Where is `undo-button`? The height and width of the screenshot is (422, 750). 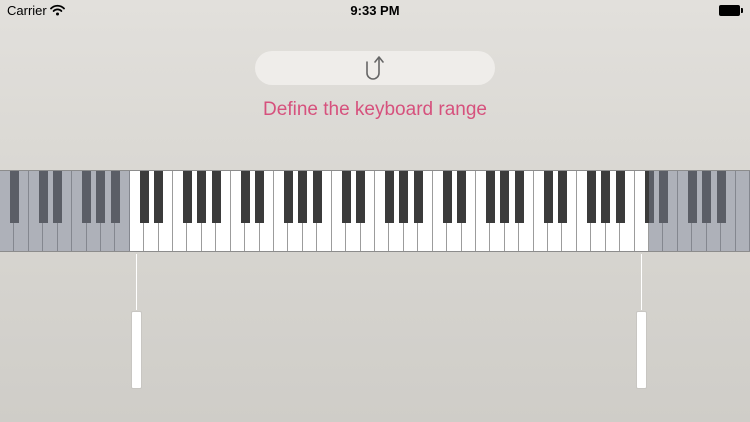
undo-button is located at coordinates (375, 68).